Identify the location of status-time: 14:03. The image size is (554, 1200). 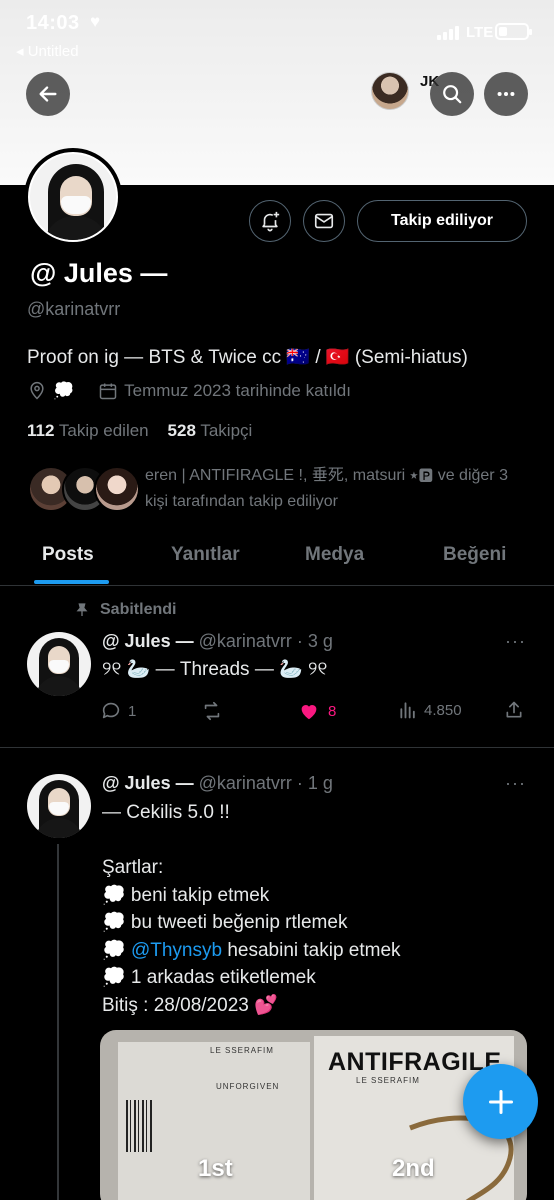
(53, 23).